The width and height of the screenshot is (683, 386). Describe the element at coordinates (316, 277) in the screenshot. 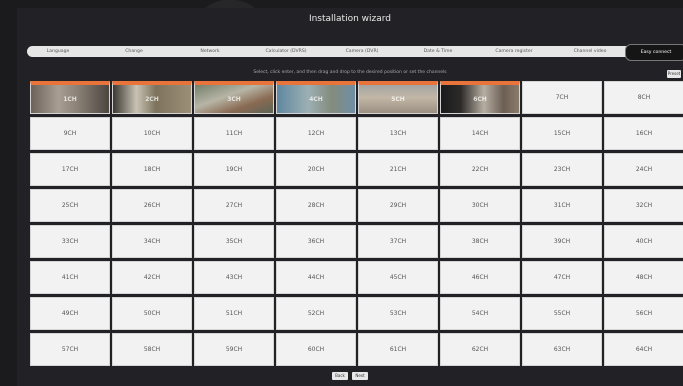

I see `channel-tile: 44CH` at that location.